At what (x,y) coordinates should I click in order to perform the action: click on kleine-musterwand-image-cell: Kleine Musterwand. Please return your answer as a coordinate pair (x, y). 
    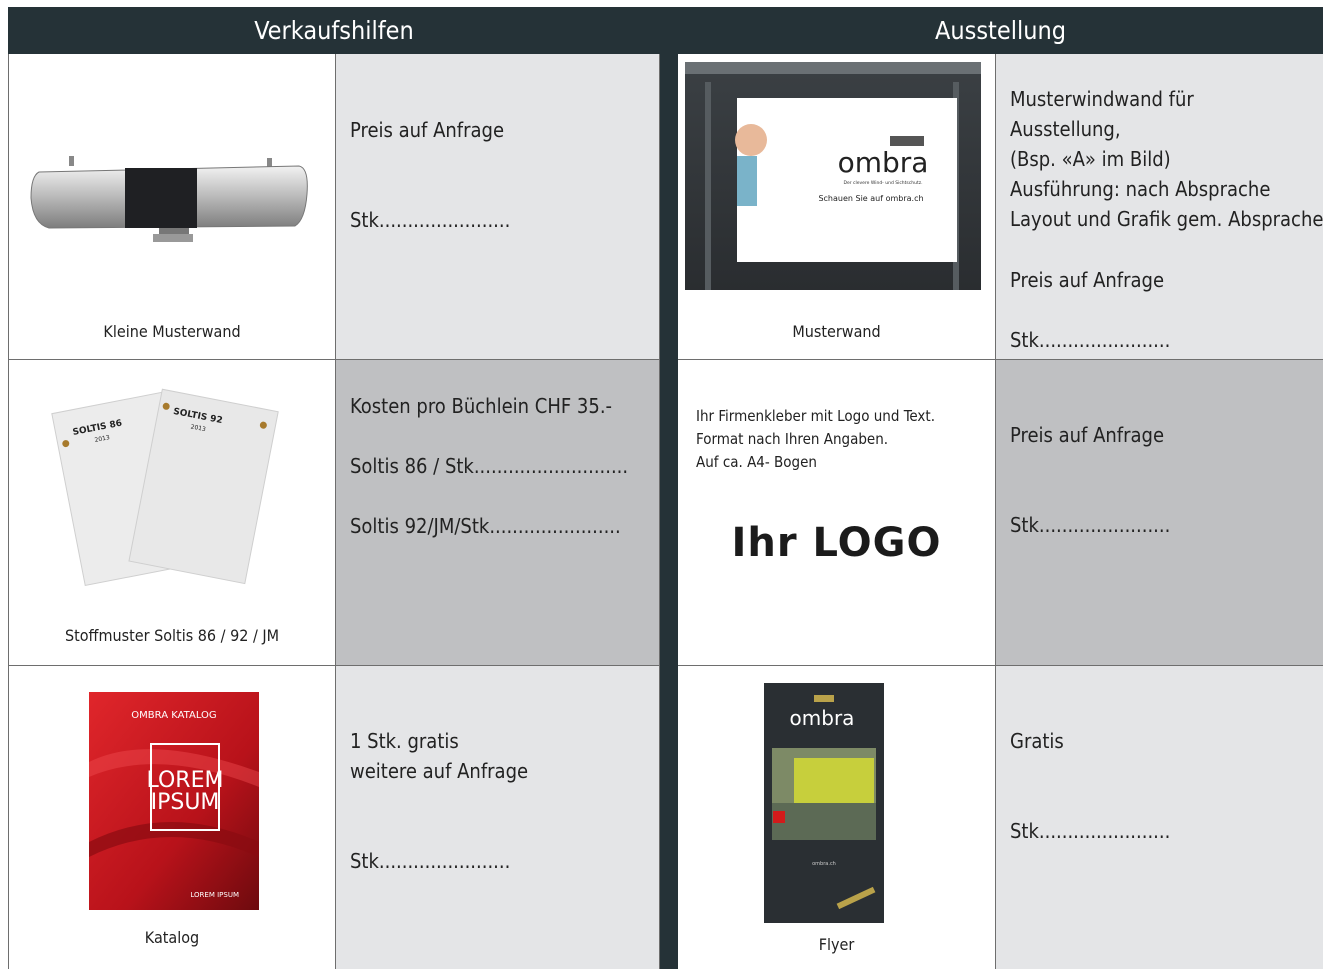
    Looking at the image, I should click on (172, 207).